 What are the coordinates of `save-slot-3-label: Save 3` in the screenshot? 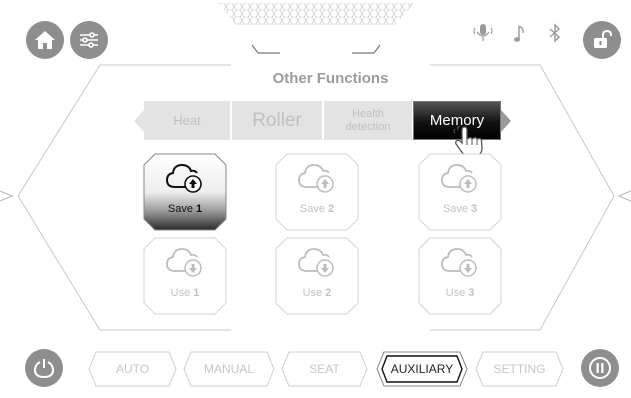 It's located at (460, 209).